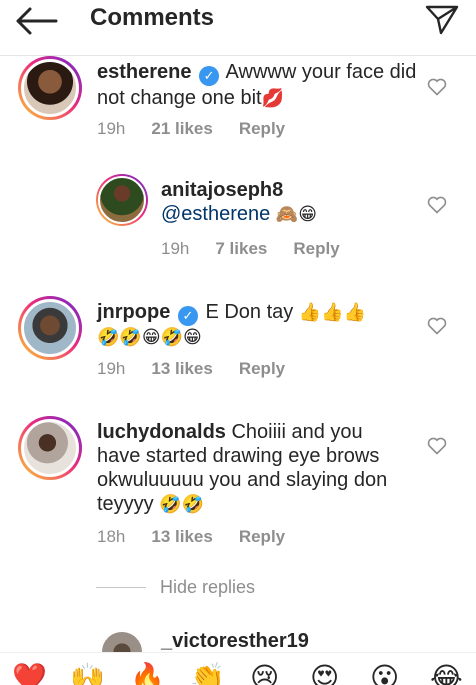 The height and width of the screenshot is (685, 476). What do you see at coordinates (182, 504) in the screenshot?
I see `comment-emoji: 🤣🤣` at bounding box center [182, 504].